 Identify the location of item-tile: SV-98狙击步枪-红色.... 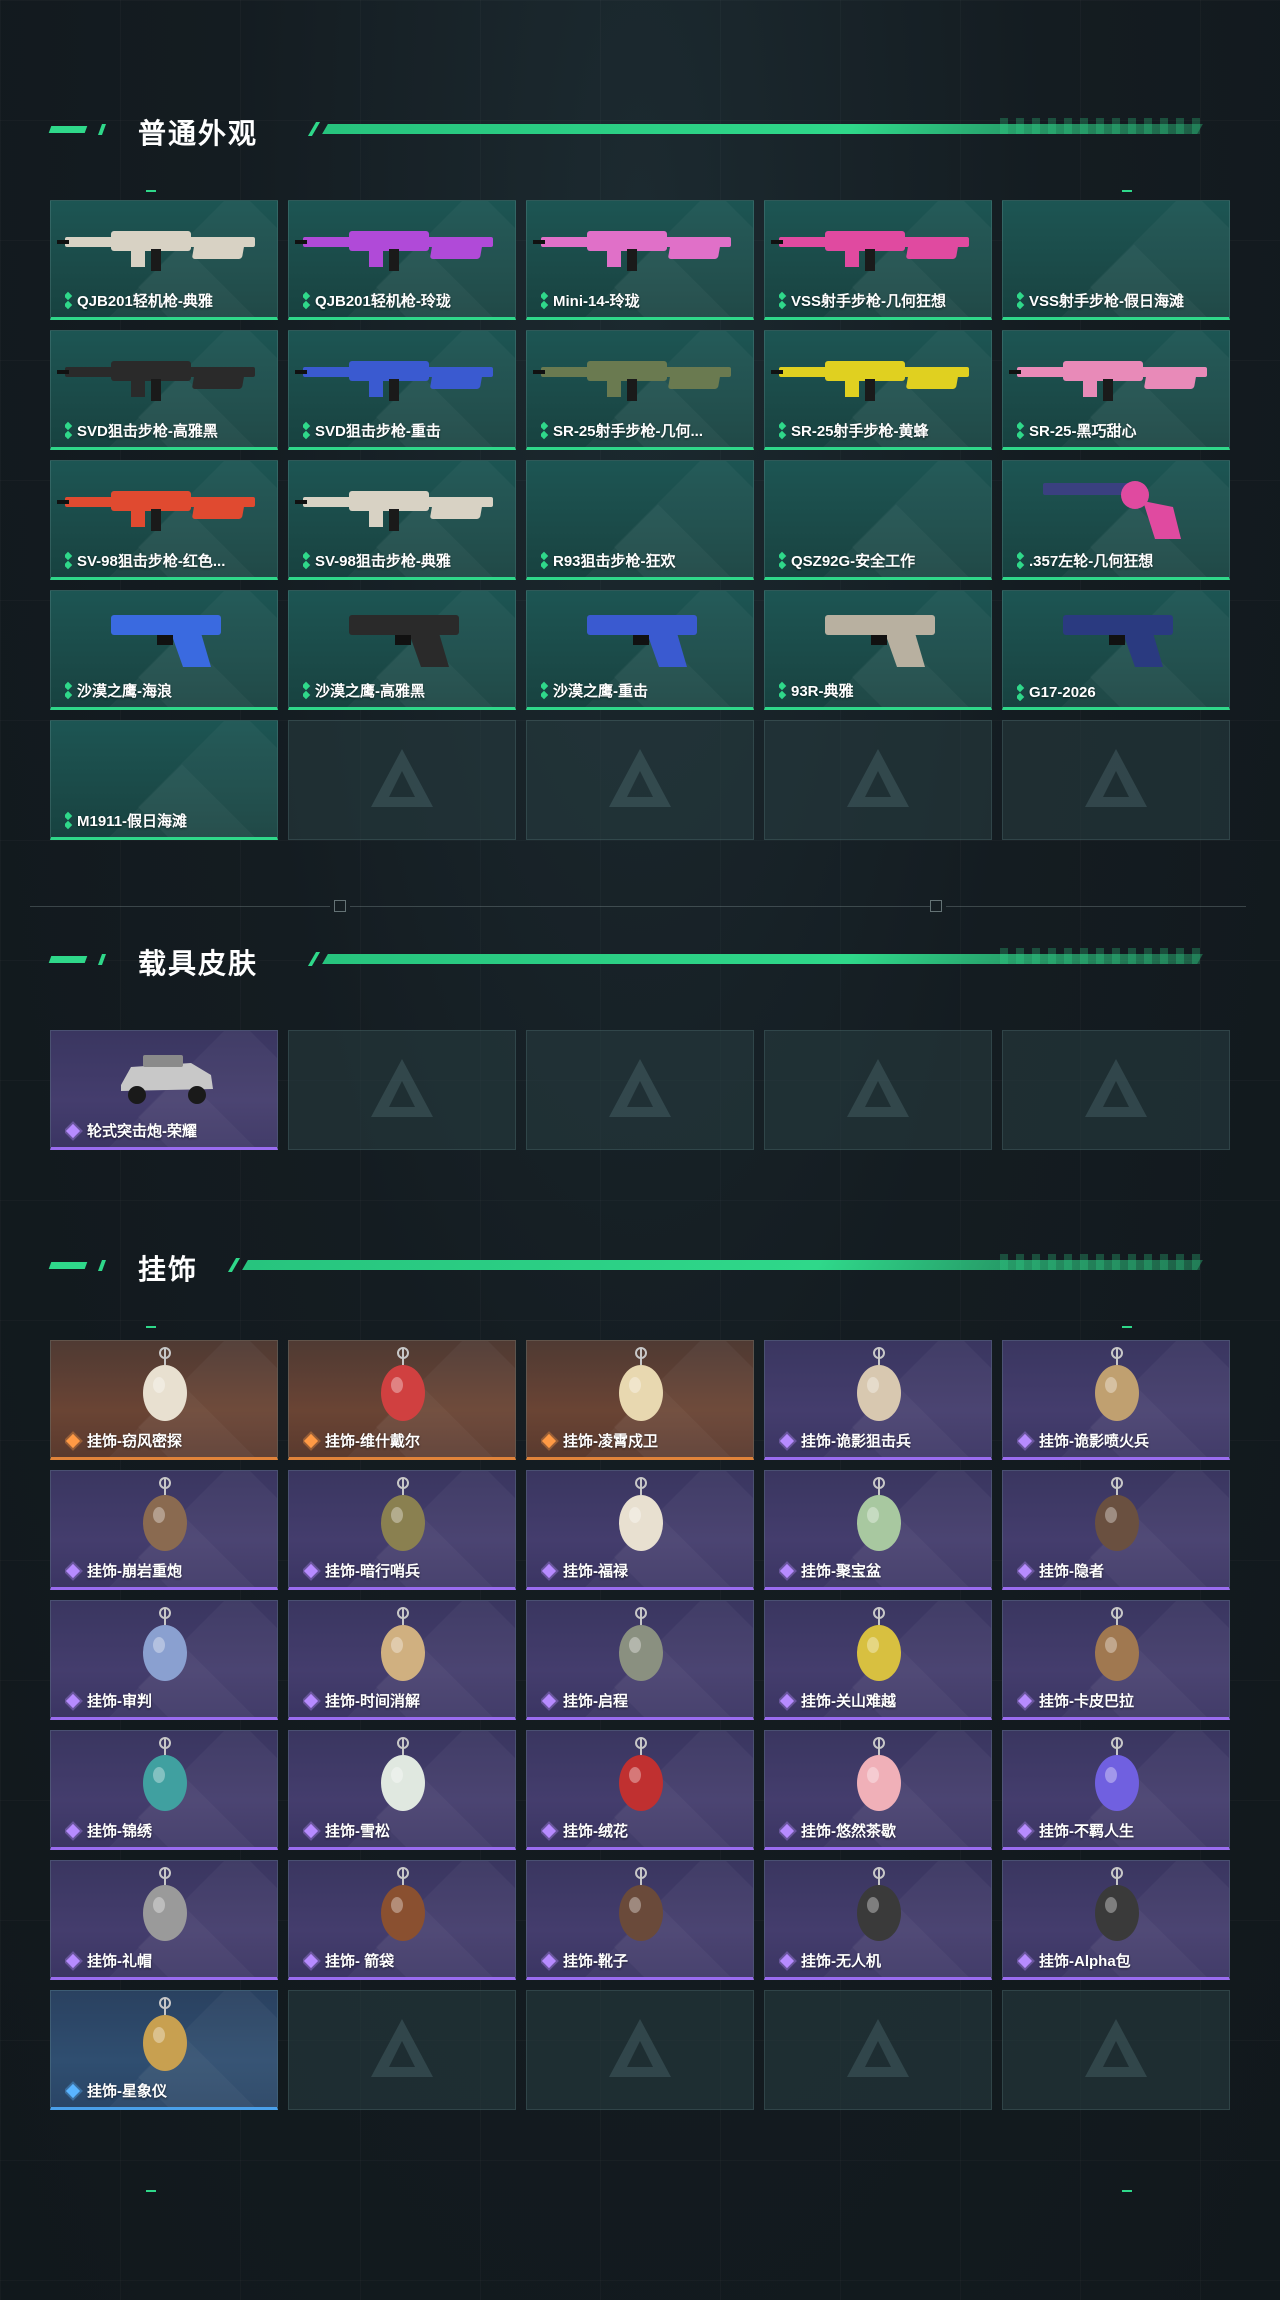
(164, 520).